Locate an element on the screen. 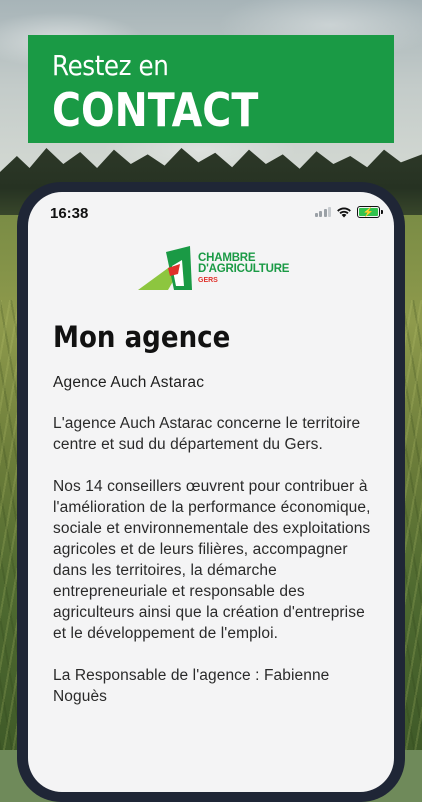 The height and width of the screenshot is (802, 422). logo-line3: GERS is located at coordinates (208, 280).